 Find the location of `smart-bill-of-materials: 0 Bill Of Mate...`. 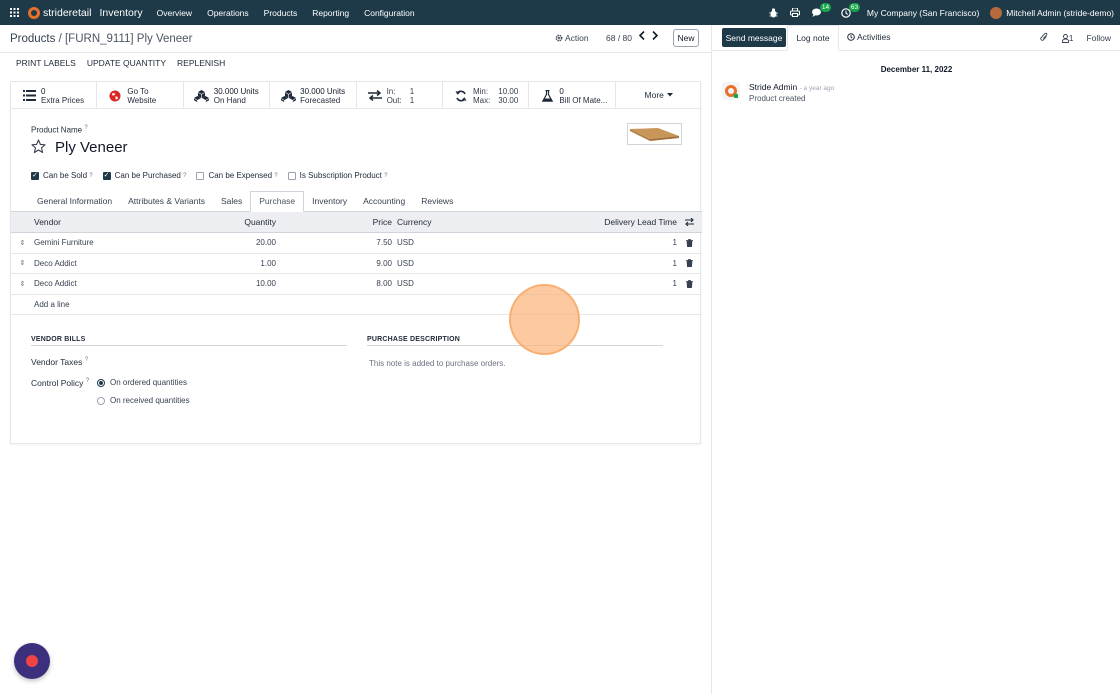

smart-bill-of-materials: 0 Bill Of Mate... is located at coordinates (572, 95).